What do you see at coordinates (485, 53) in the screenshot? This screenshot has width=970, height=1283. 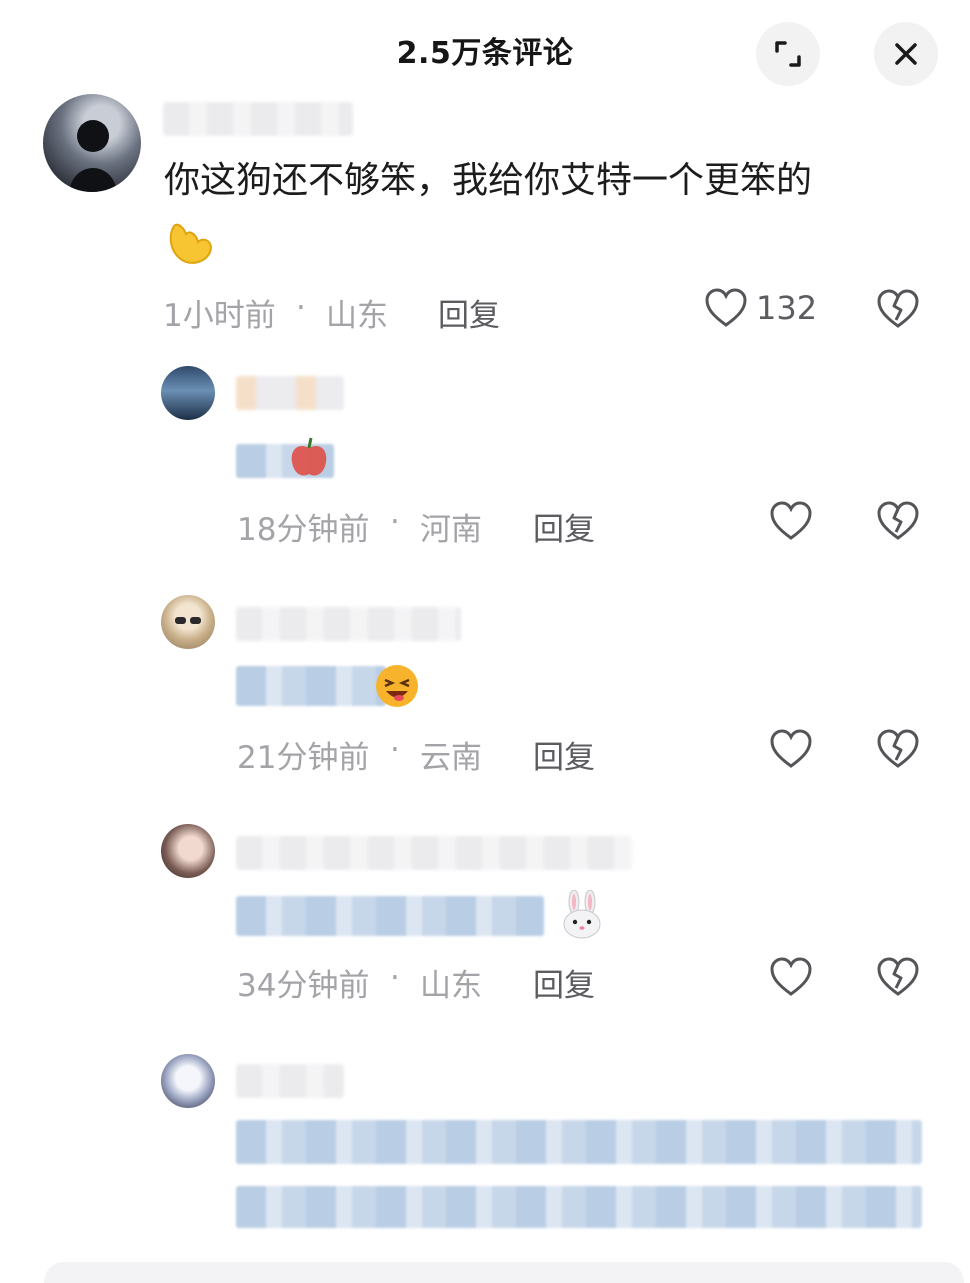 I see `comment-count-title: 2.5万条评论` at bounding box center [485, 53].